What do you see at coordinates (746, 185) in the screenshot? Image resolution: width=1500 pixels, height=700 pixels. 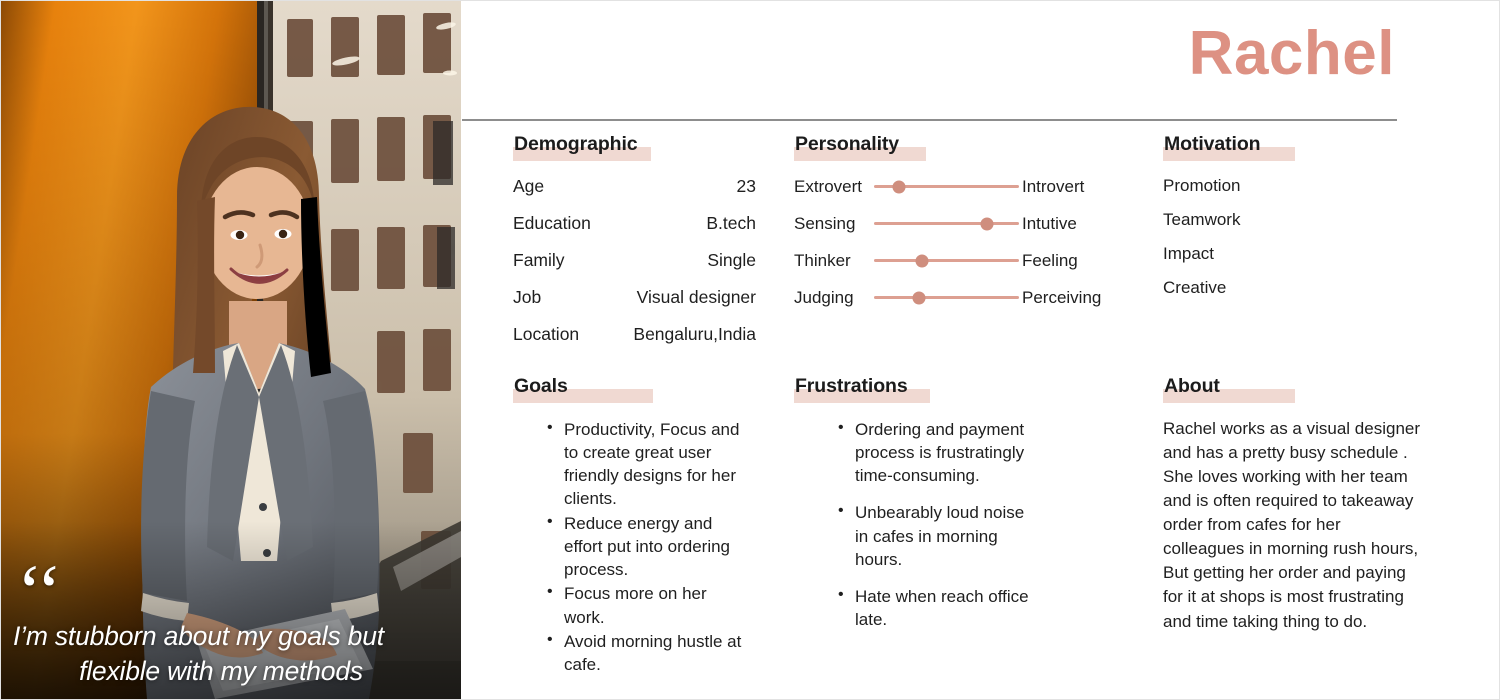 I see `demographic-value: 23` at bounding box center [746, 185].